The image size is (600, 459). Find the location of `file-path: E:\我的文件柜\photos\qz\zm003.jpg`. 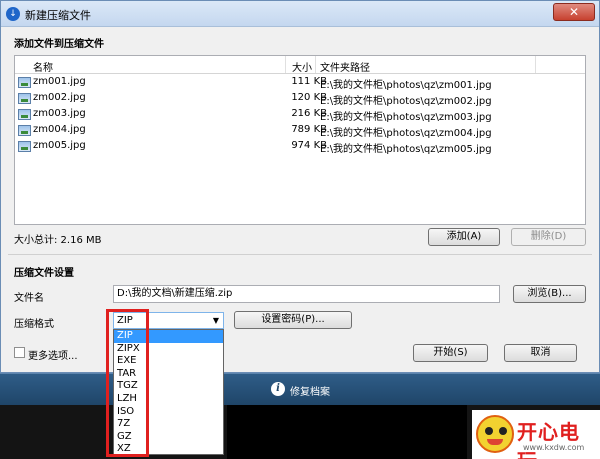

file-path: E:\我的文件柜\photos\qz\zm003.jpg is located at coordinates (406, 117).